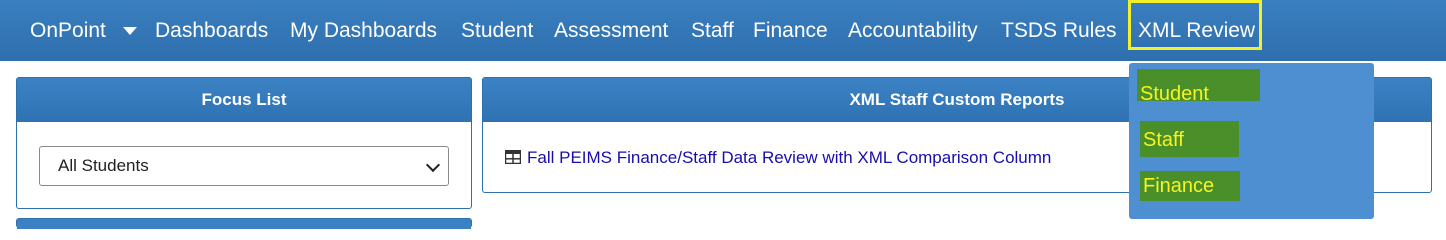 Image resolution: width=1446 pixels, height=240 pixels. What do you see at coordinates (611, 30) in the screenshot?
I see `nav-assessment: Assessment` at bounding box center [611, 30].